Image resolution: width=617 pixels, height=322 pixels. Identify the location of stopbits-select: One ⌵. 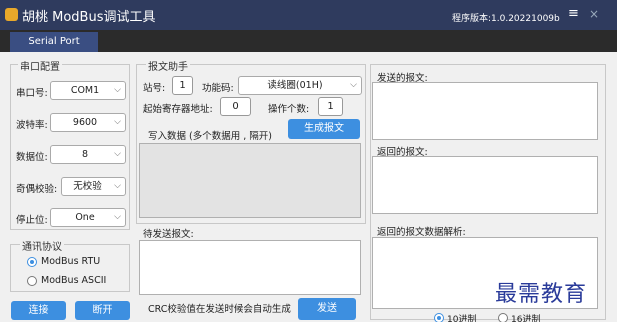
(88, 217).